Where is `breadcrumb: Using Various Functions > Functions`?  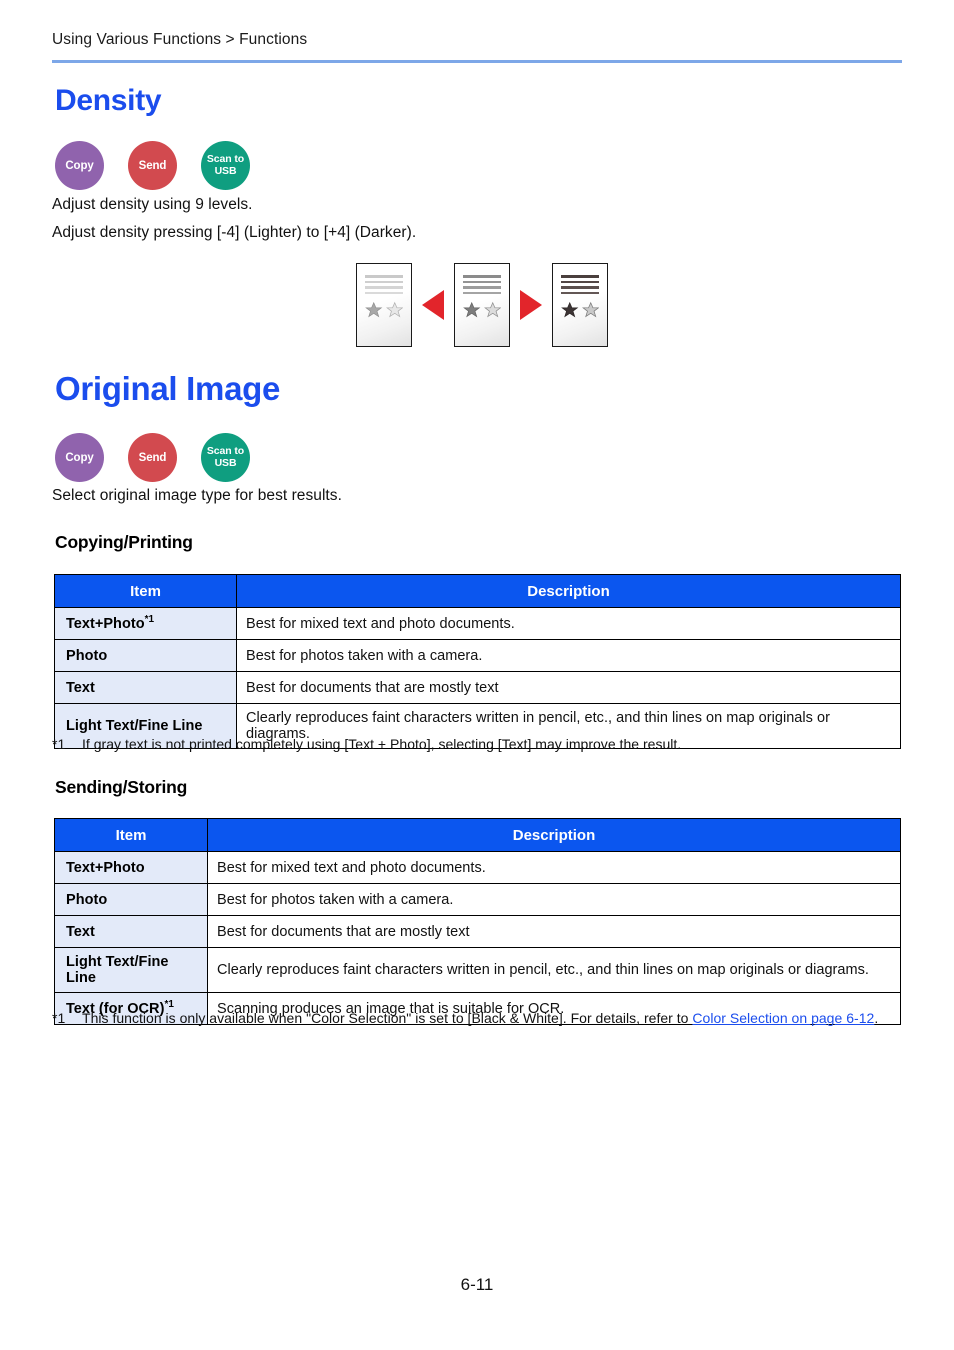
breadcrumb: Using Various Functions > Functions is located at coordinates (180, 39).